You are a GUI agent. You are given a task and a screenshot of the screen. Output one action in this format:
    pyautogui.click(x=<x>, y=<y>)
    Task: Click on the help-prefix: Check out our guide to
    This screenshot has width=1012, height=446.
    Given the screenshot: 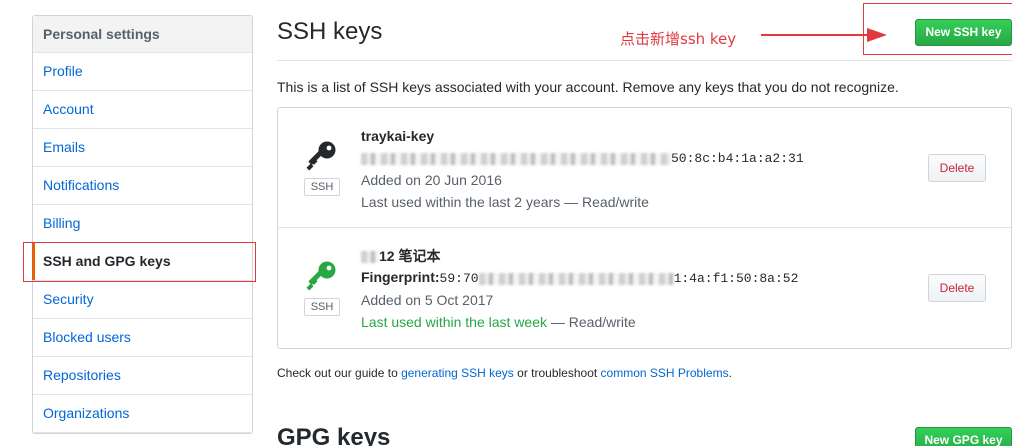 What is the action you would take?
    pyautogui.click(x=339, y=373)
    